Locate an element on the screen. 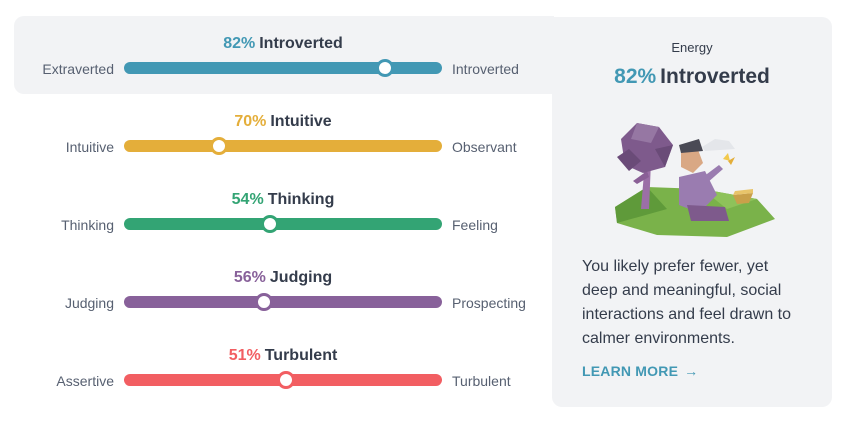 The width and height of the screenshot is (847, 430). trait-left-label: Assertive is located at coordinates (85, 381).